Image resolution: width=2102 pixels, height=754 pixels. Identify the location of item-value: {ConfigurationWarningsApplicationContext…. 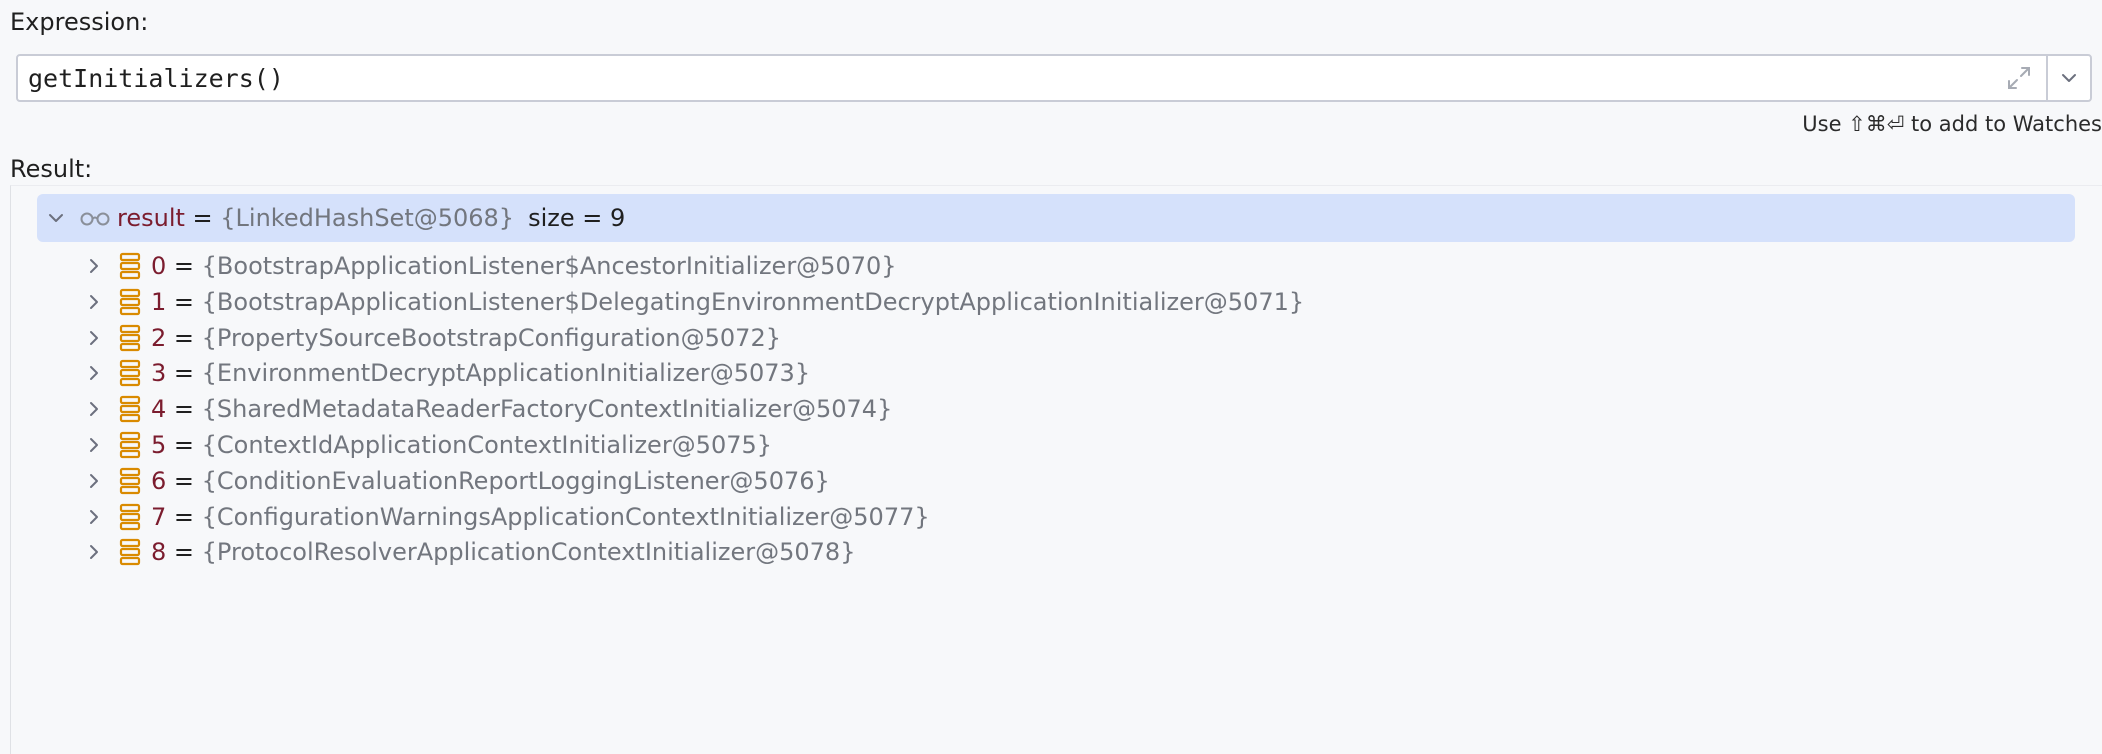
(565, 516).